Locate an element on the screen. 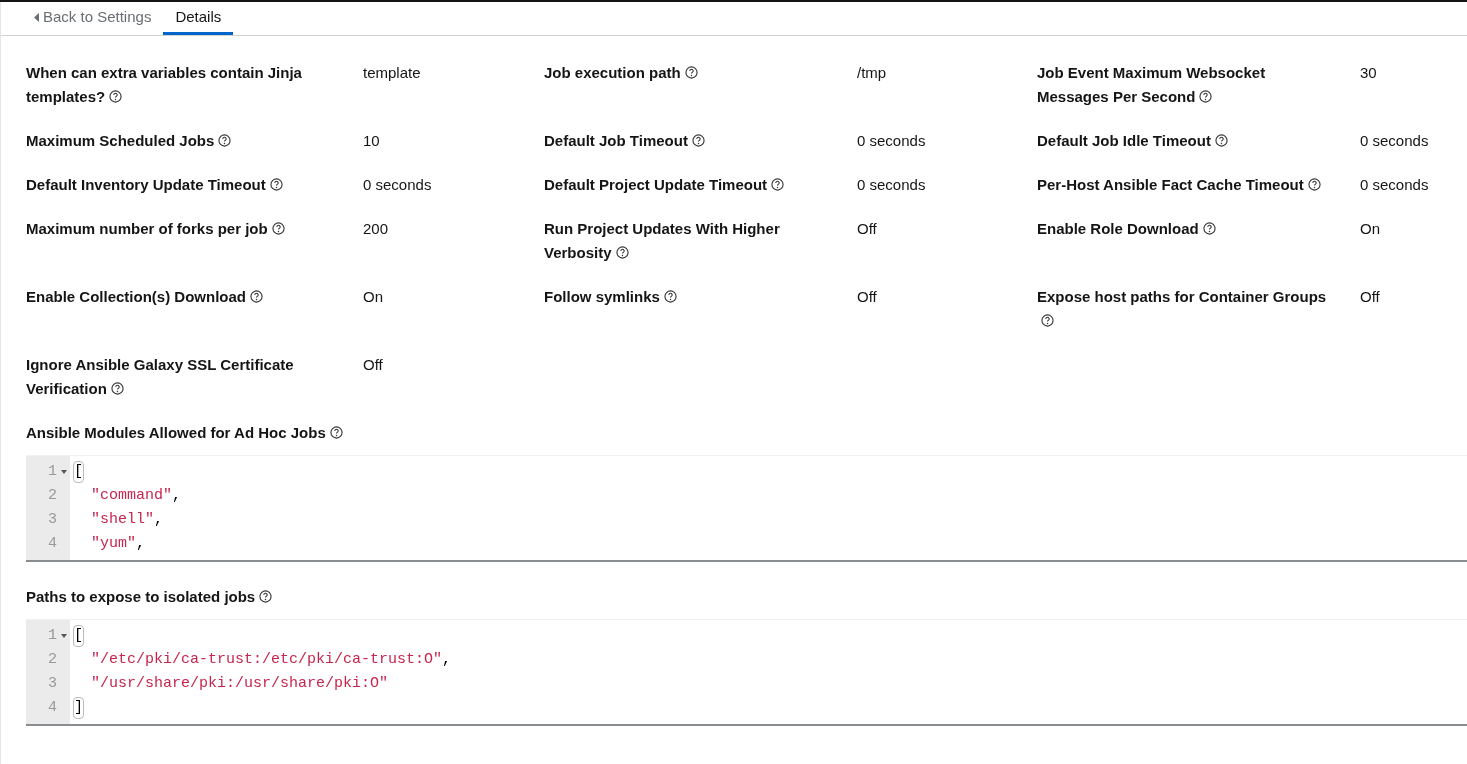 The width and height of the screenshot is (1467, 764). code-bracket: ] is located at coordinates (78, 708).